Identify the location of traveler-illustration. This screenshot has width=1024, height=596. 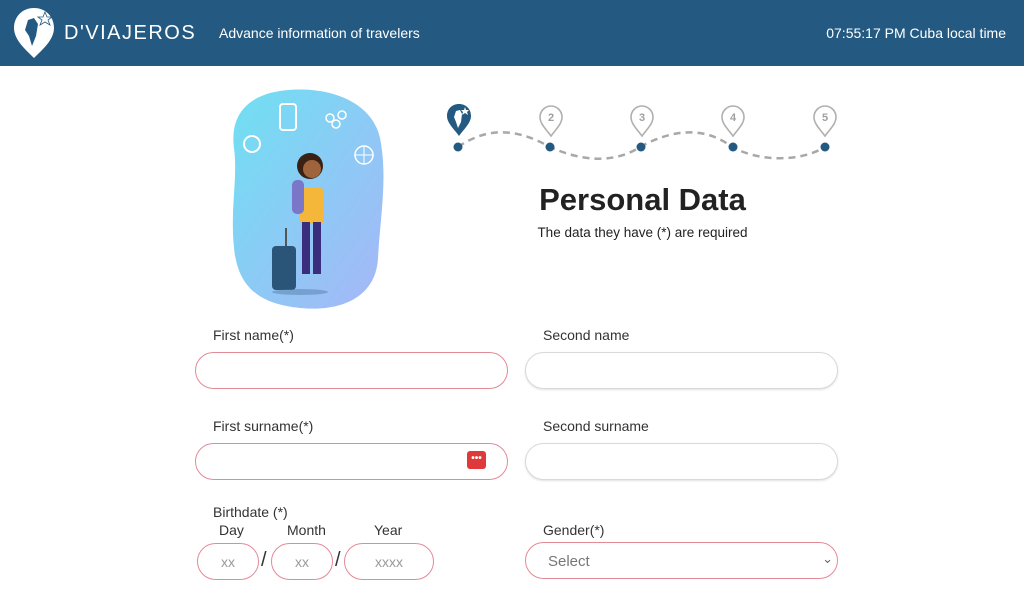
(308, 199).